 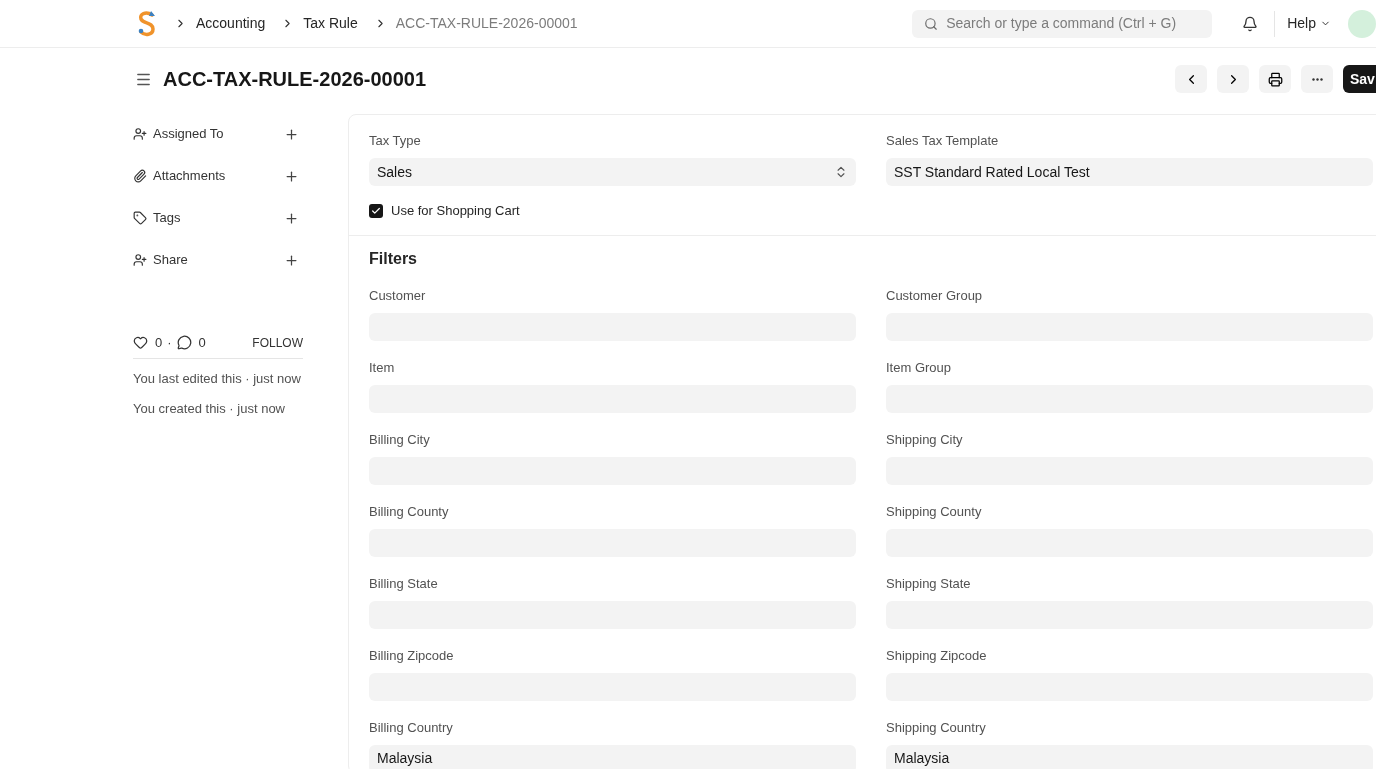 I want to click on sidebar-label: Share, so click(x=170, y=260).